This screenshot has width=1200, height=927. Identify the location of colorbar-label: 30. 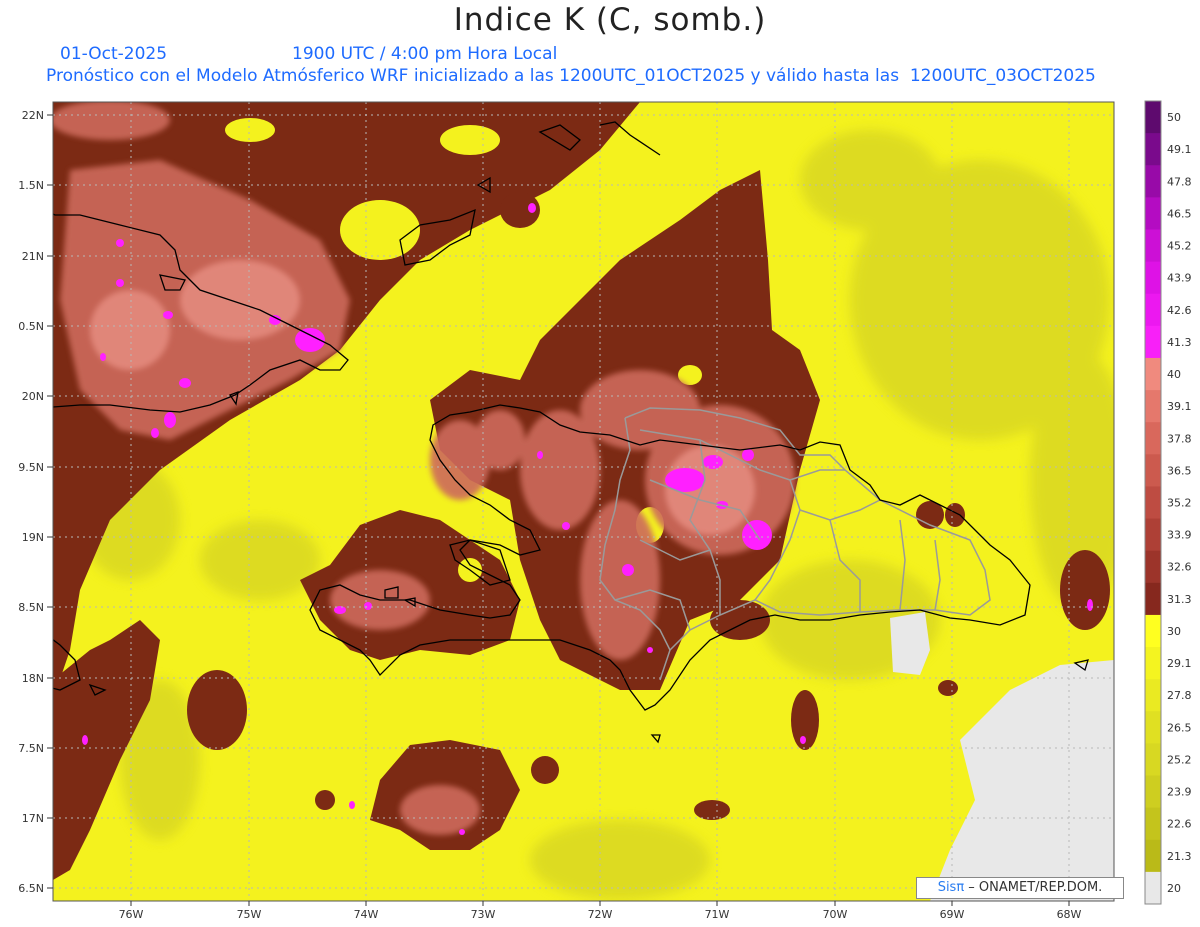
(1174, 631).